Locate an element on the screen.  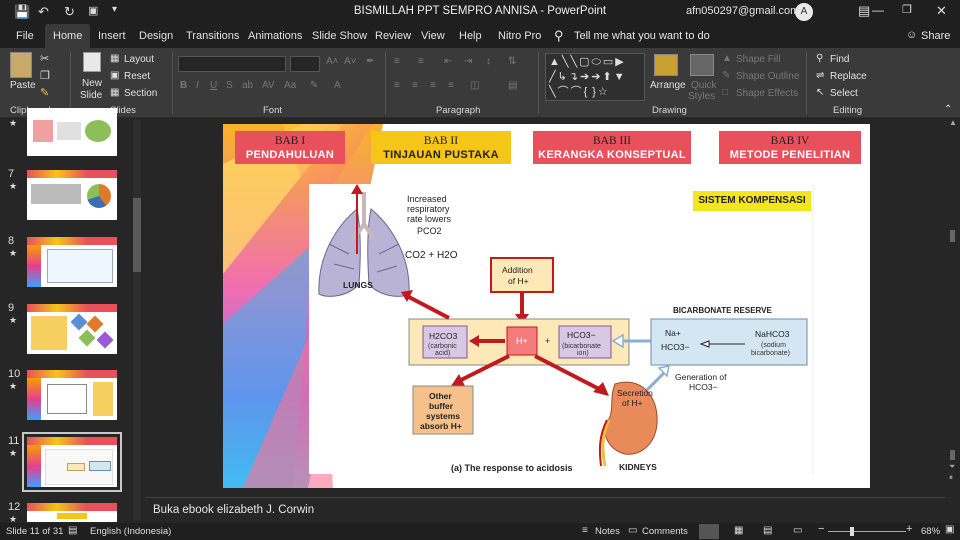
shape-fill-button: Shape Fill is located at coordinates (758, 59).